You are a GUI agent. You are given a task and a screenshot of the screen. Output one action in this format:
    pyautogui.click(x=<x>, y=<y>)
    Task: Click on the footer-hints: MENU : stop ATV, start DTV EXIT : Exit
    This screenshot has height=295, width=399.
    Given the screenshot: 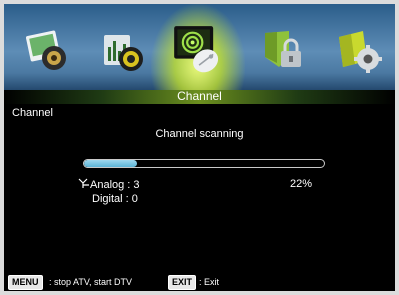 What is the action you would take?
    pyautogui.click(x=199, y=282)
    